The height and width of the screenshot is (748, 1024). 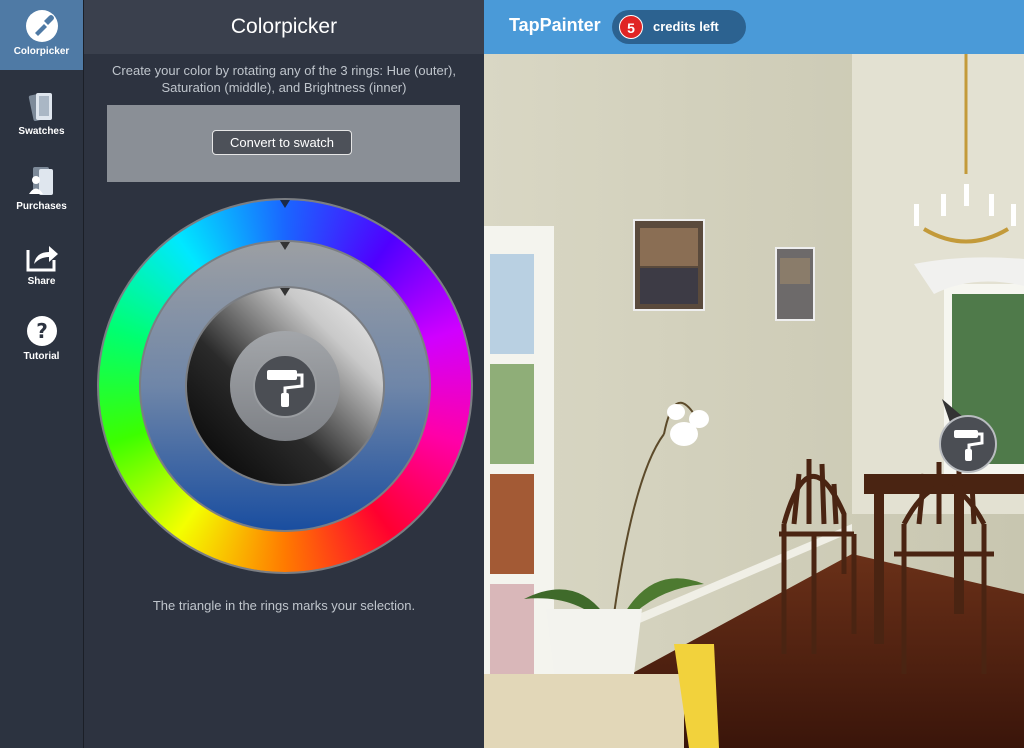 I want to click on credits-label: credits left, so click(x=686, y=26).